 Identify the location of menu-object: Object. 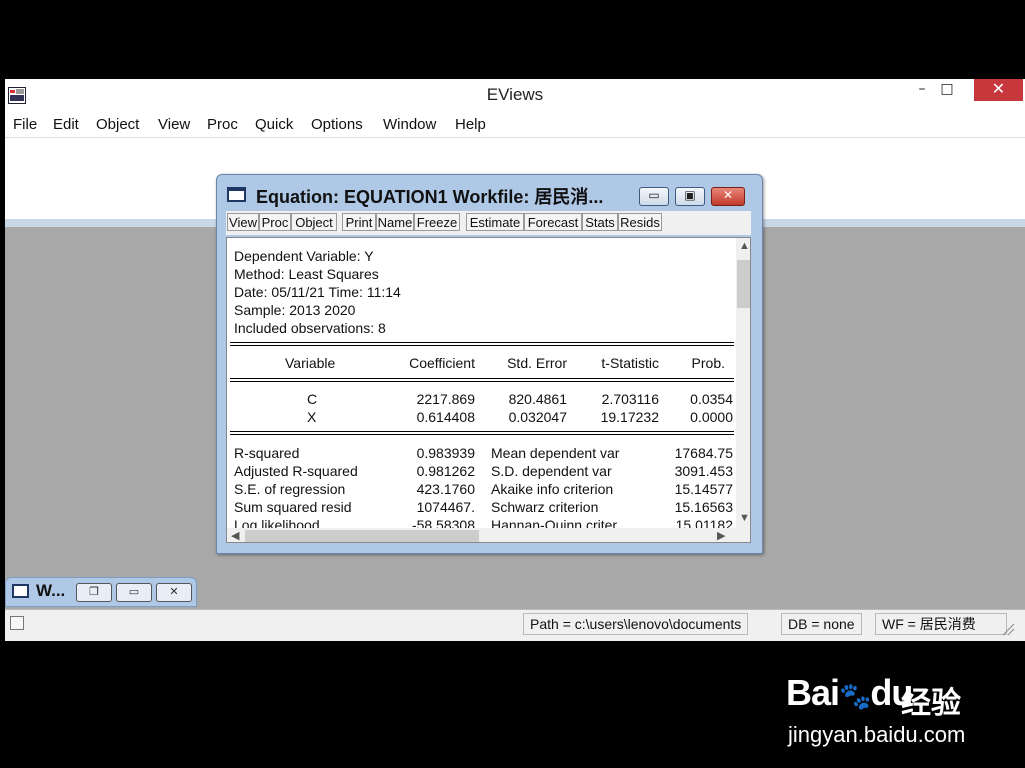
(117, 124).